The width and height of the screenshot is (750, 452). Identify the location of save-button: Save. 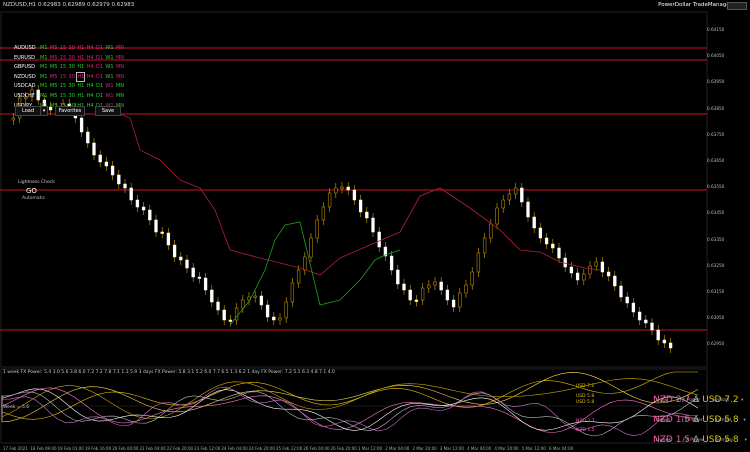
(108, 111).